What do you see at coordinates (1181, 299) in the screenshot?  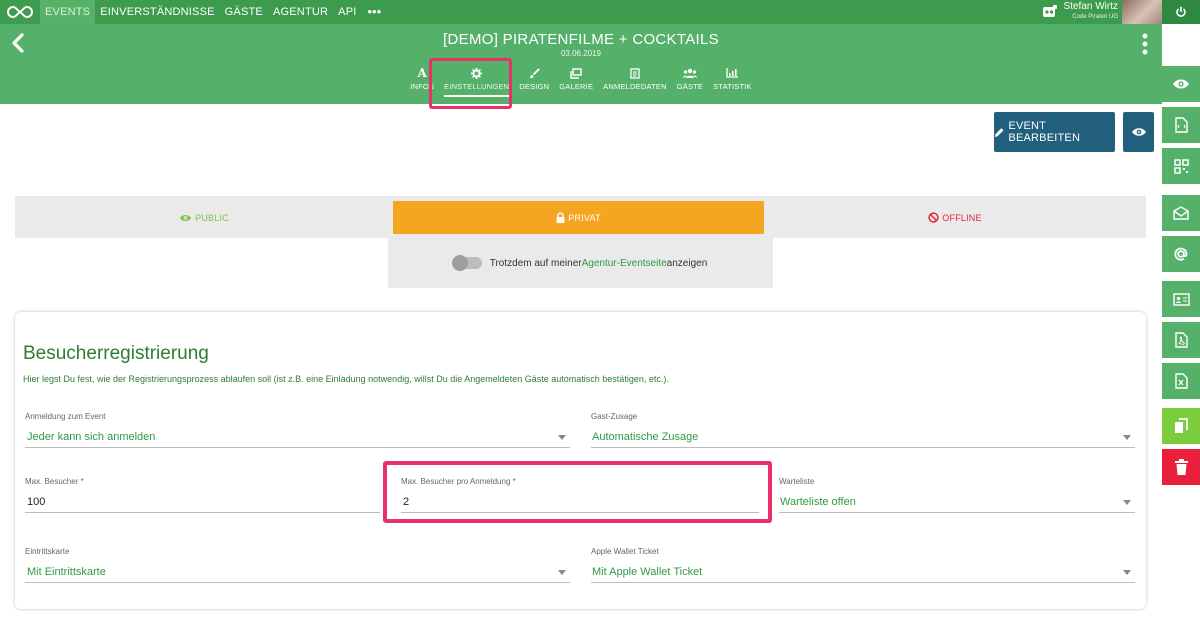 I see `id-card-icon` at bounding box center [1181, 299].